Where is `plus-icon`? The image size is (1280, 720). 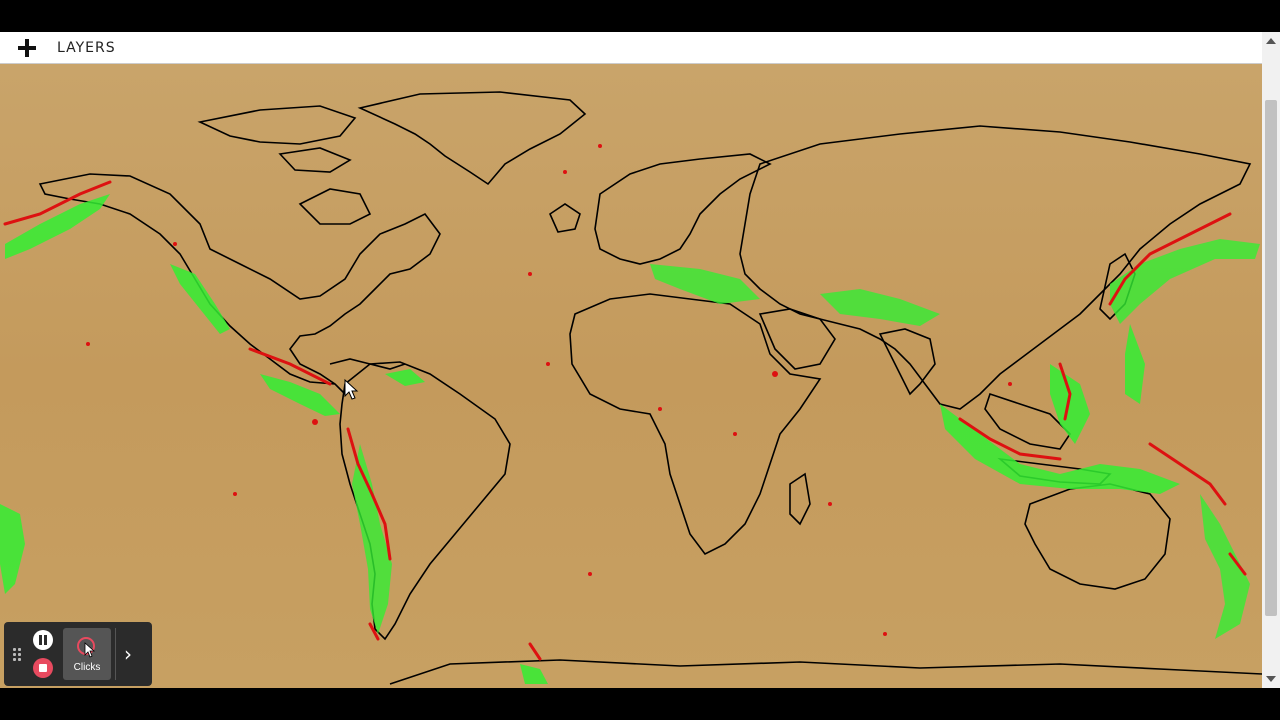 plus-icon is located at coordinates (27, 48).